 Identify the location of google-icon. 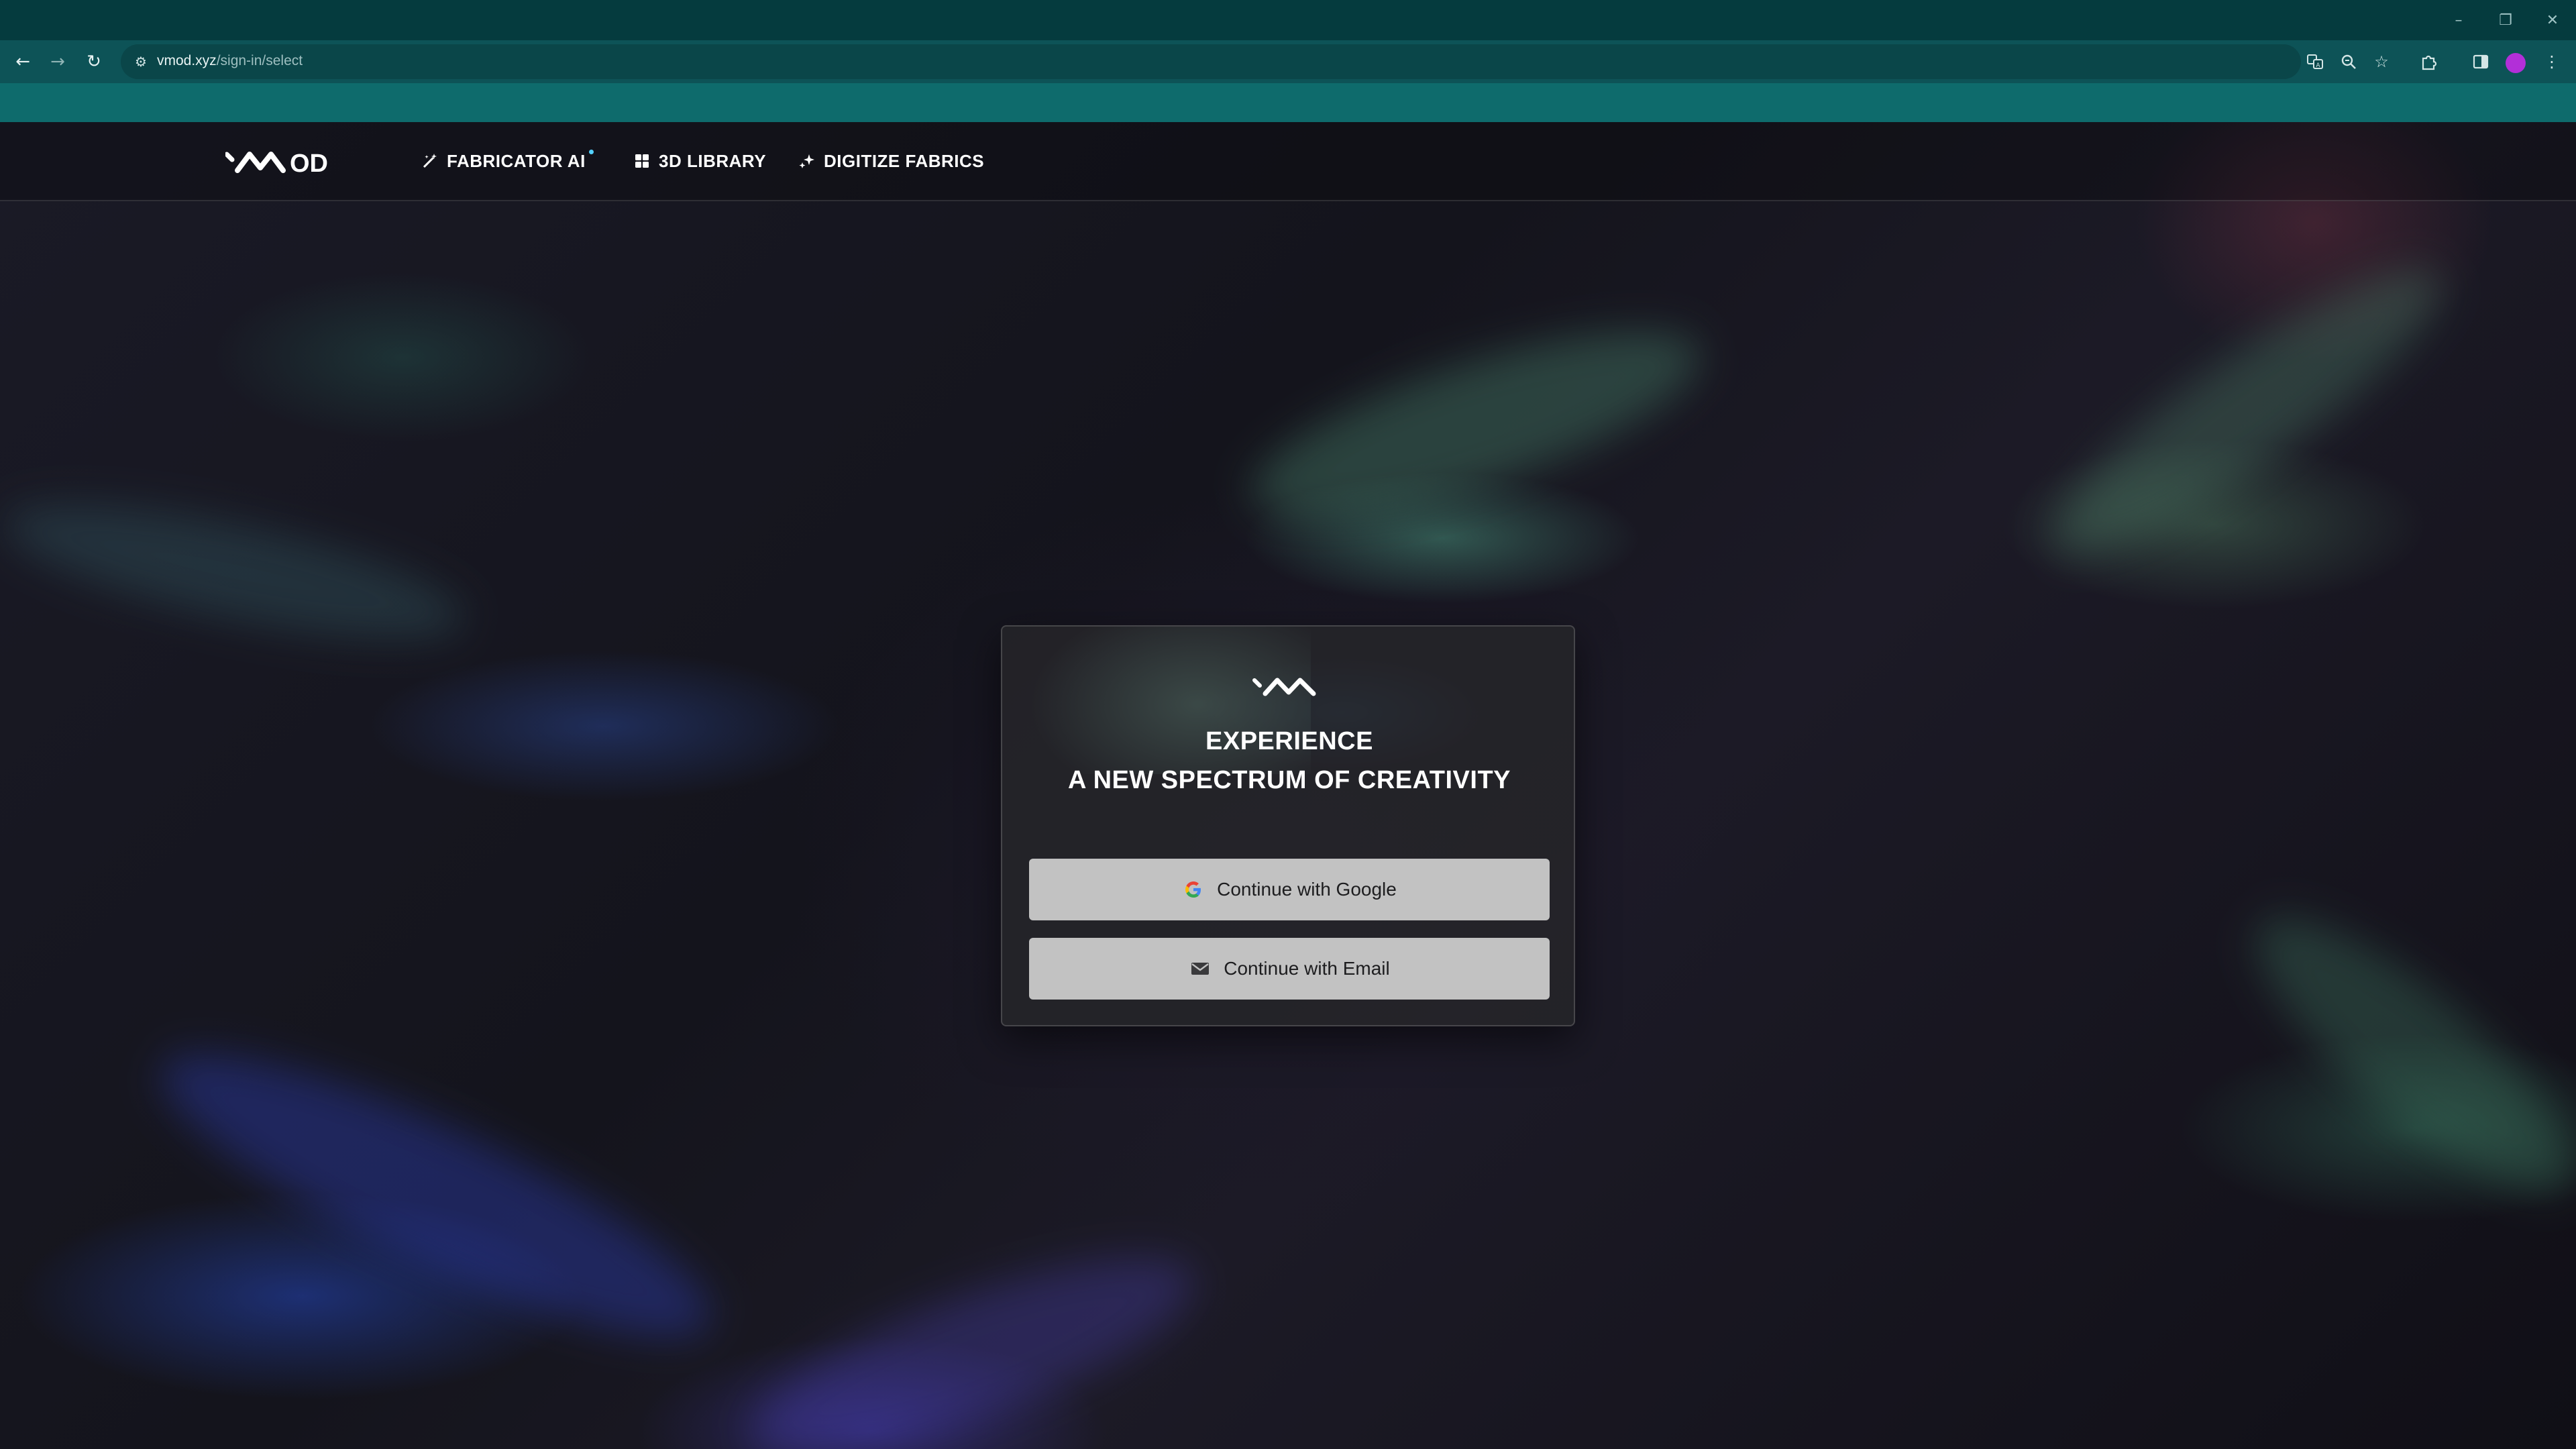
(1193, 889).